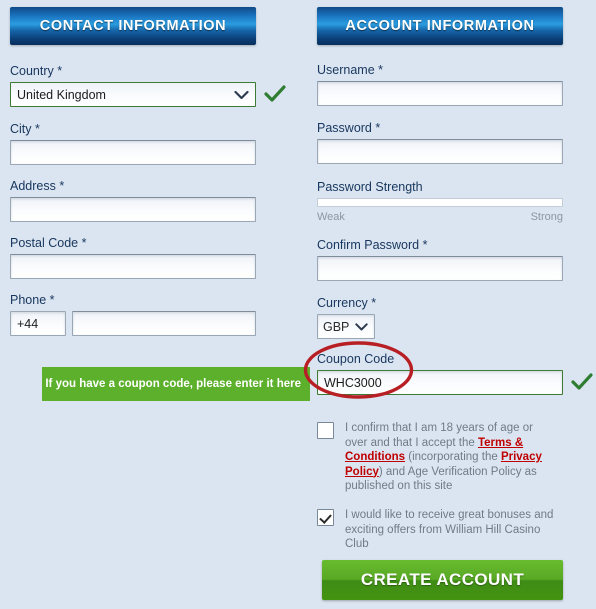 This screenshot has width=596, height=609. Describe the element at coordinates (38, 323) in the screenshot. I see `phone-country-code-input` at that location.